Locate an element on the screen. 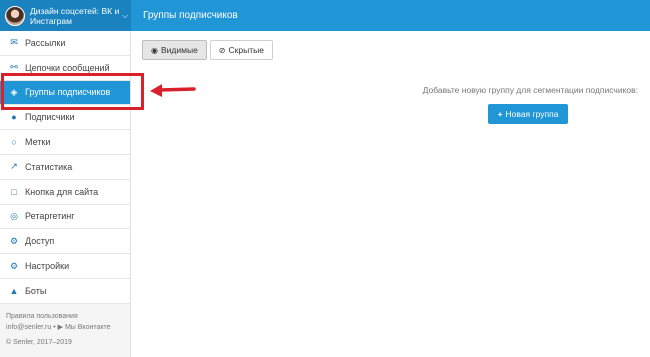 The width and height of the screenshot is (650, 357). account-switcher: Дизайн соцсетей: ВК и Инстаграм ⌵ is located at coordinates (65, 15).